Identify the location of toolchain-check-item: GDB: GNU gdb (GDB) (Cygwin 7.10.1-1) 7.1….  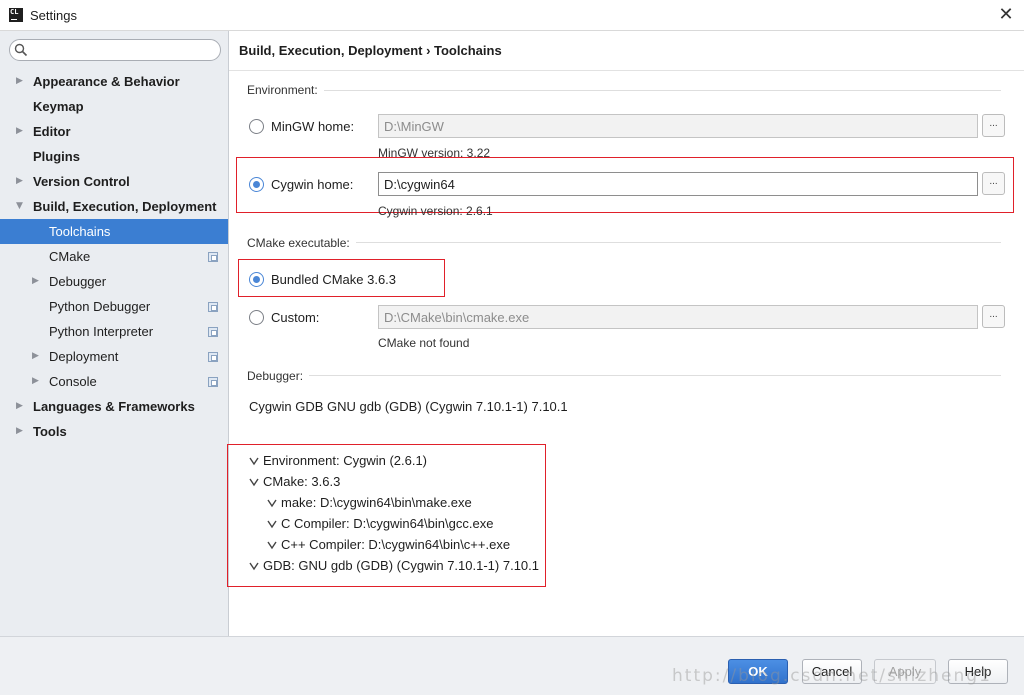
(394, 565).